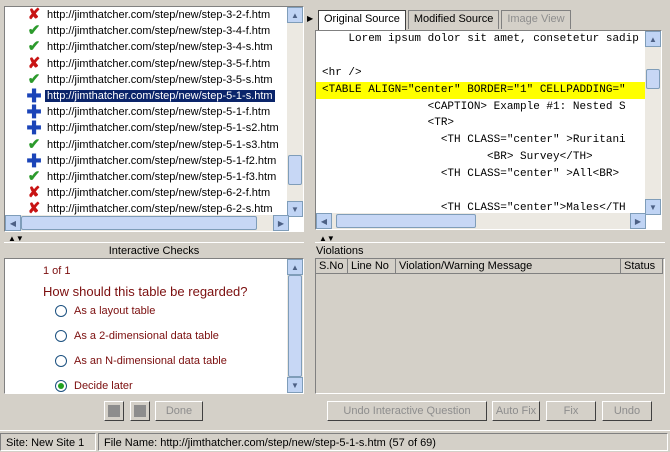 This screenshot has width=670, height=452. Describe the element at coordinates (653, 123) in the screenshot. I see `source-vscroll: ▲ ▼` at that location.